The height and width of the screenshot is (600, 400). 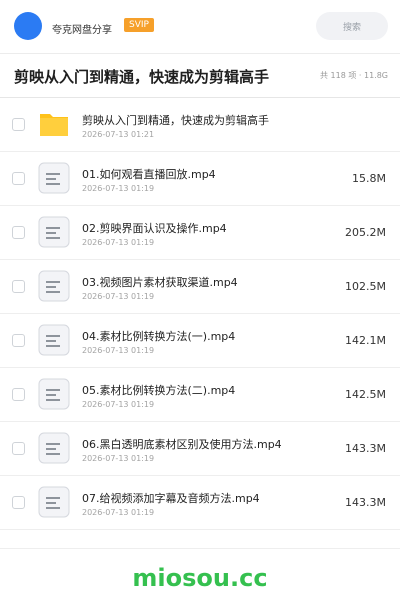 What do you see at coordinates (354, 75) in the screenshot?
I see `folder-meta: 共 118 项 · 11.8G` at bounding box center [354, 75].